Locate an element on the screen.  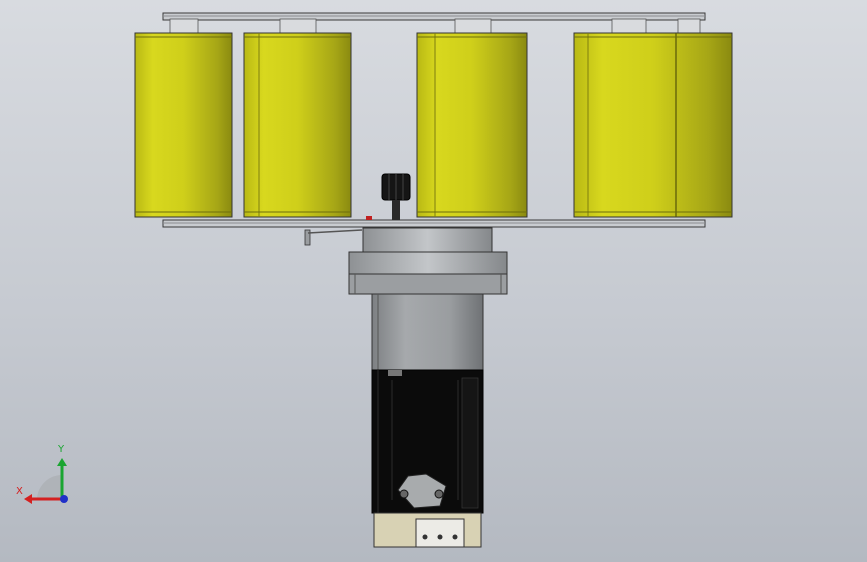
x-axis-label: X is located at coordinates (19, 491).